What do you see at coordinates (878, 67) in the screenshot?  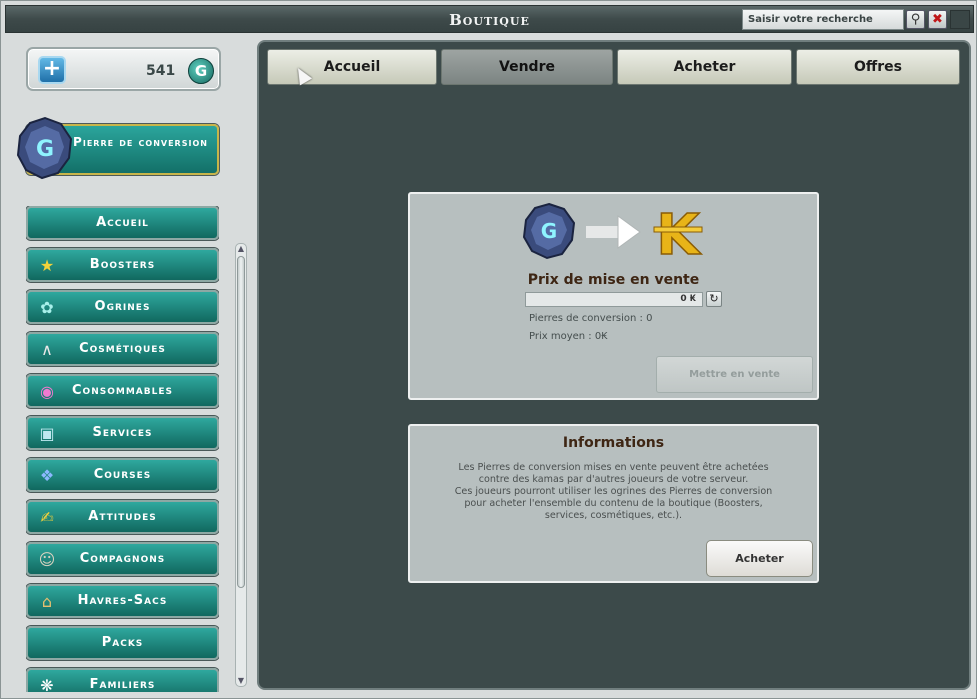 I see `tab-offres: Offres` at bounding box center [878, 67].